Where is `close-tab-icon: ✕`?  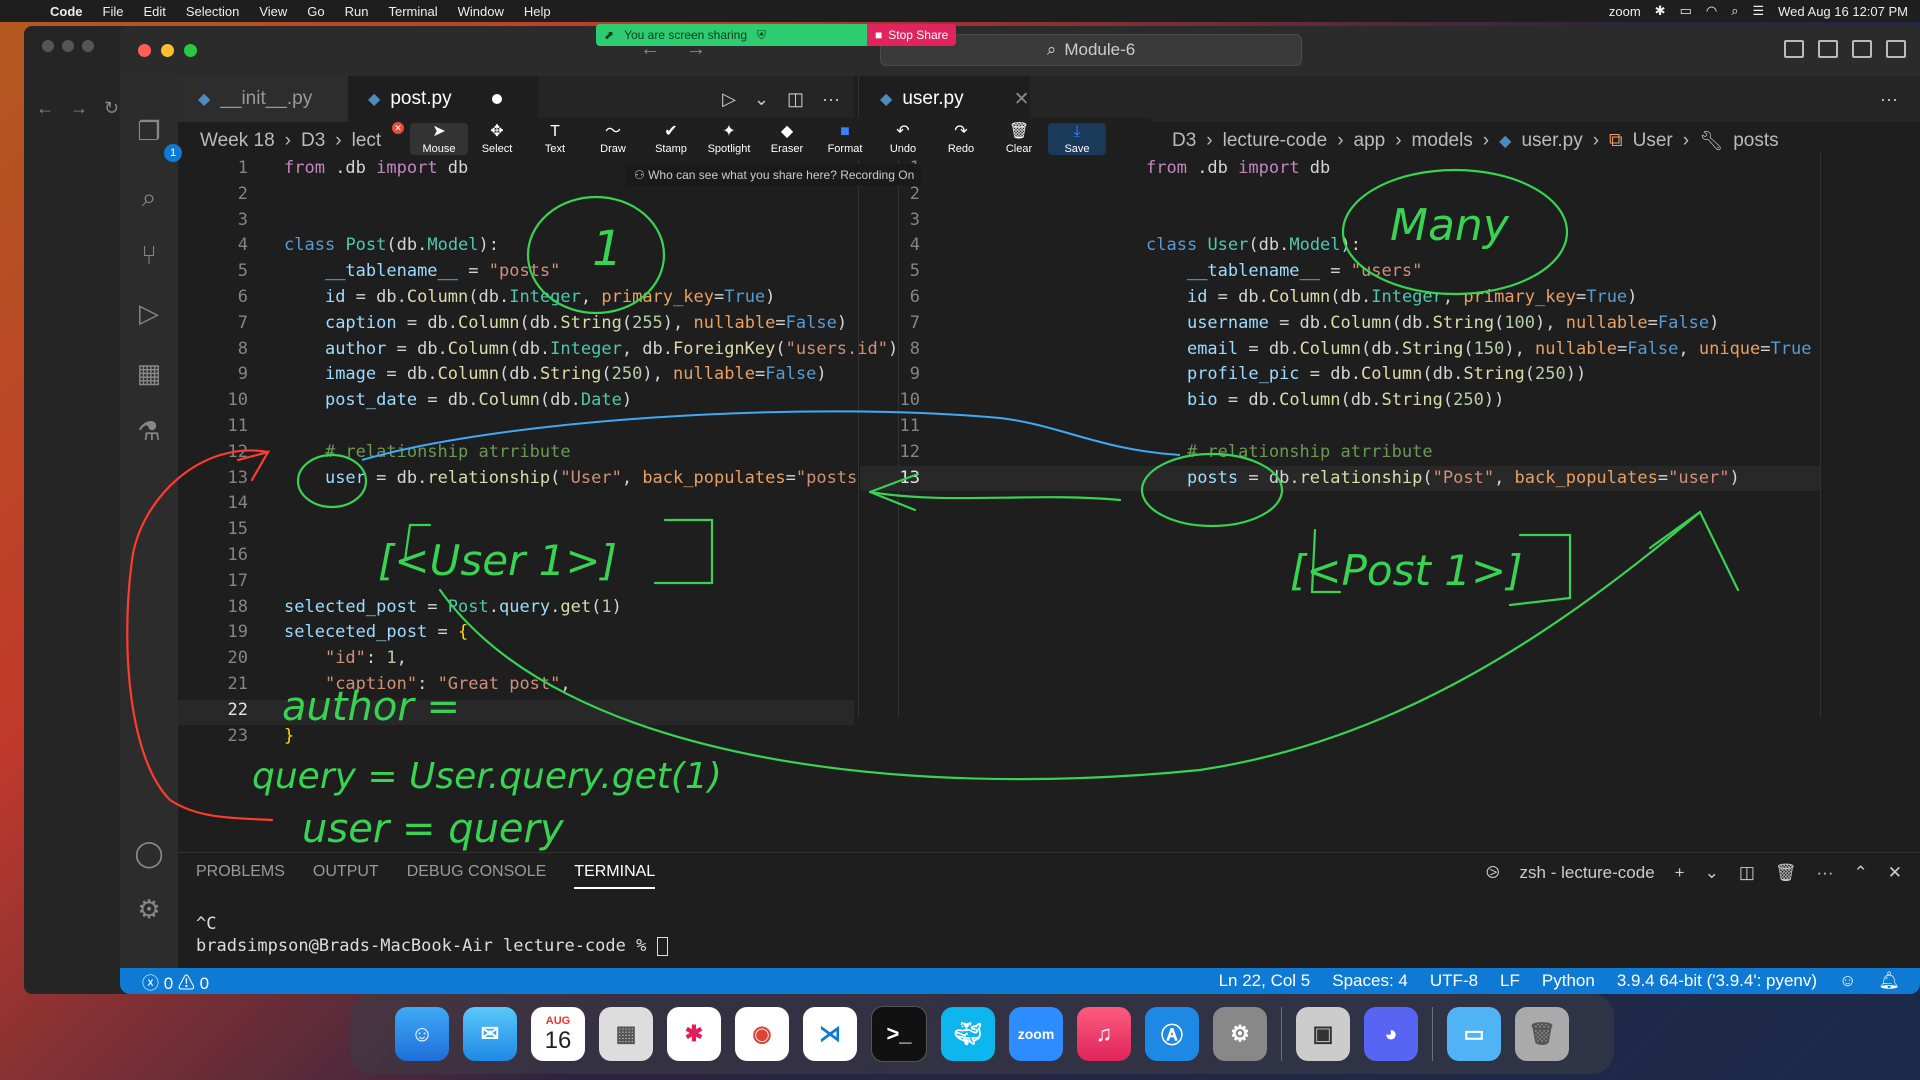
close-tab-icon: ✕ is located at coordinates (1022, 99).